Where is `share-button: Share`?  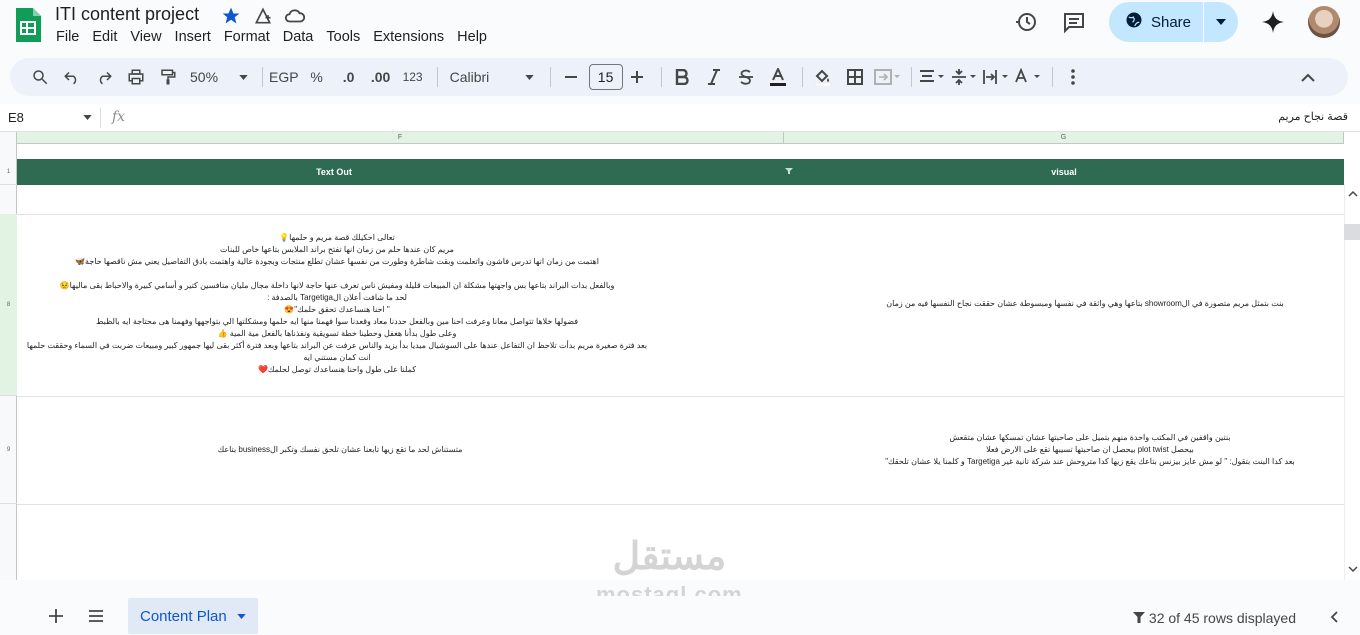
share-button: Share is located at coordinates (1173, 22).